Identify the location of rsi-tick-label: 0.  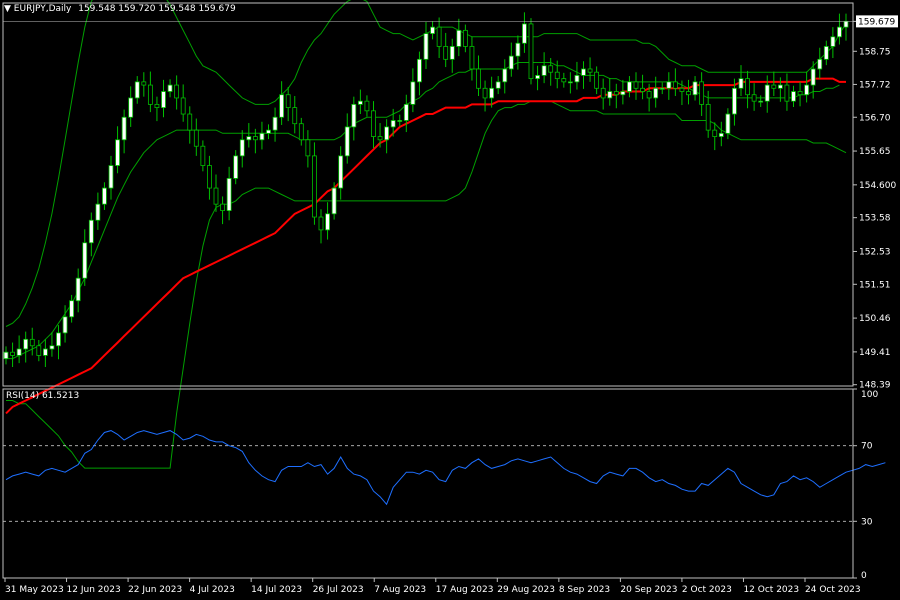
(864, 576).